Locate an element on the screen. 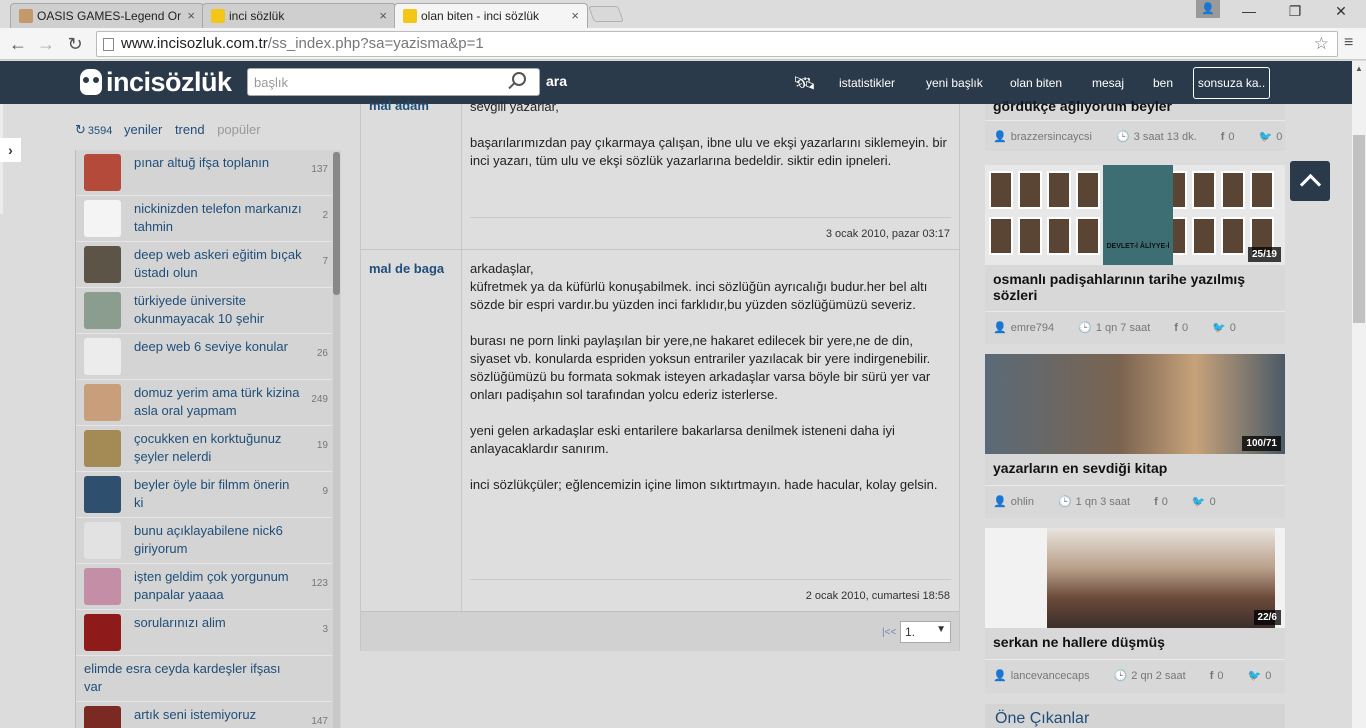 This screenshot has width=1366, height=728. card-author-name: lancevancecaps is located at coordinates (1050, 676).